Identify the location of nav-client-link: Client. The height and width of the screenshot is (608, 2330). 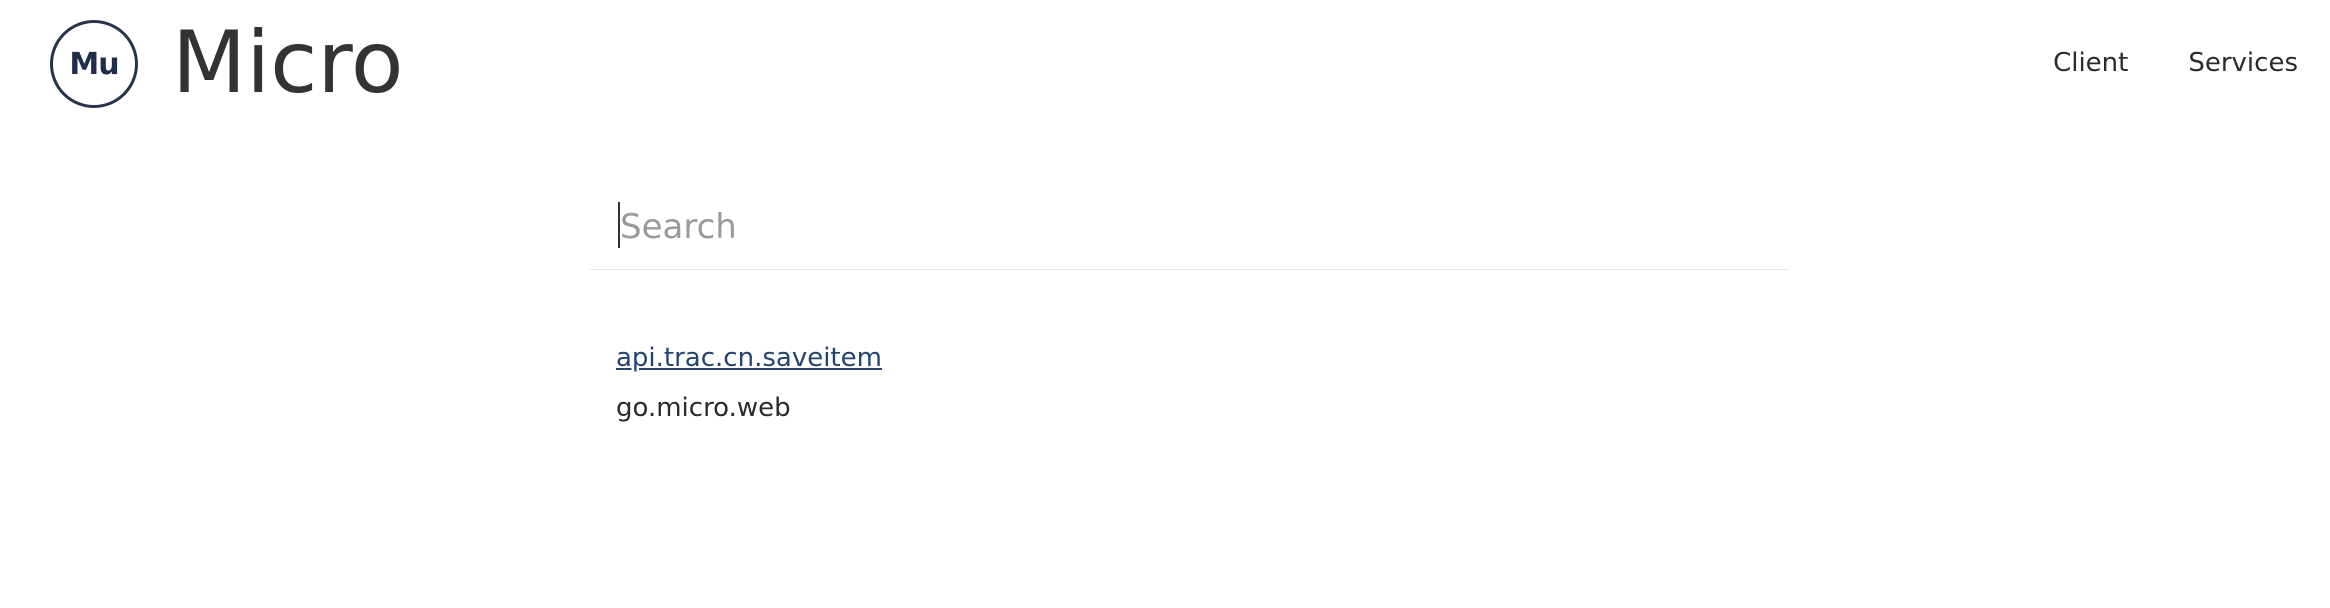
(2090, 63).